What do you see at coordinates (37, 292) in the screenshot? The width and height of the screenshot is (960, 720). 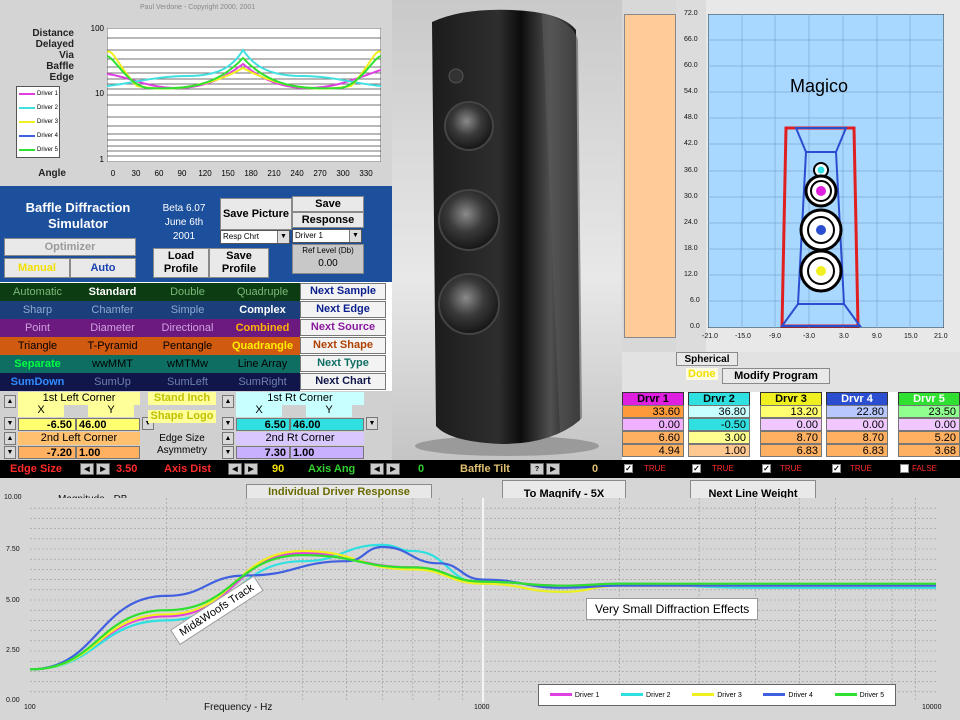 I see `option-automatic: Automatic` at bounding box center [37, 292].